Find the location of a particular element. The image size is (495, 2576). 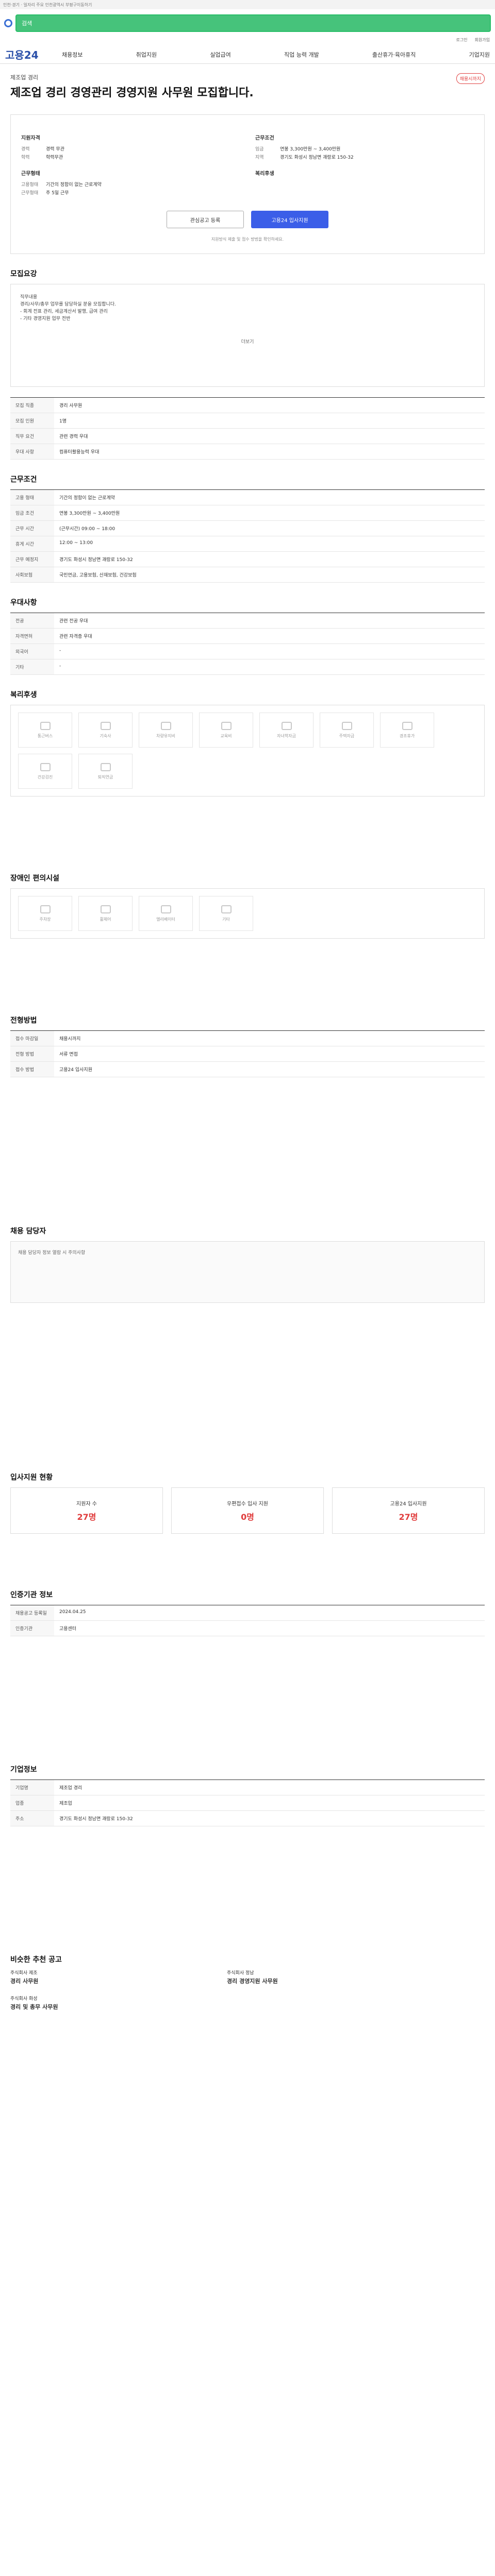

kv-key: 임금 is located at coordinates (259, 149).